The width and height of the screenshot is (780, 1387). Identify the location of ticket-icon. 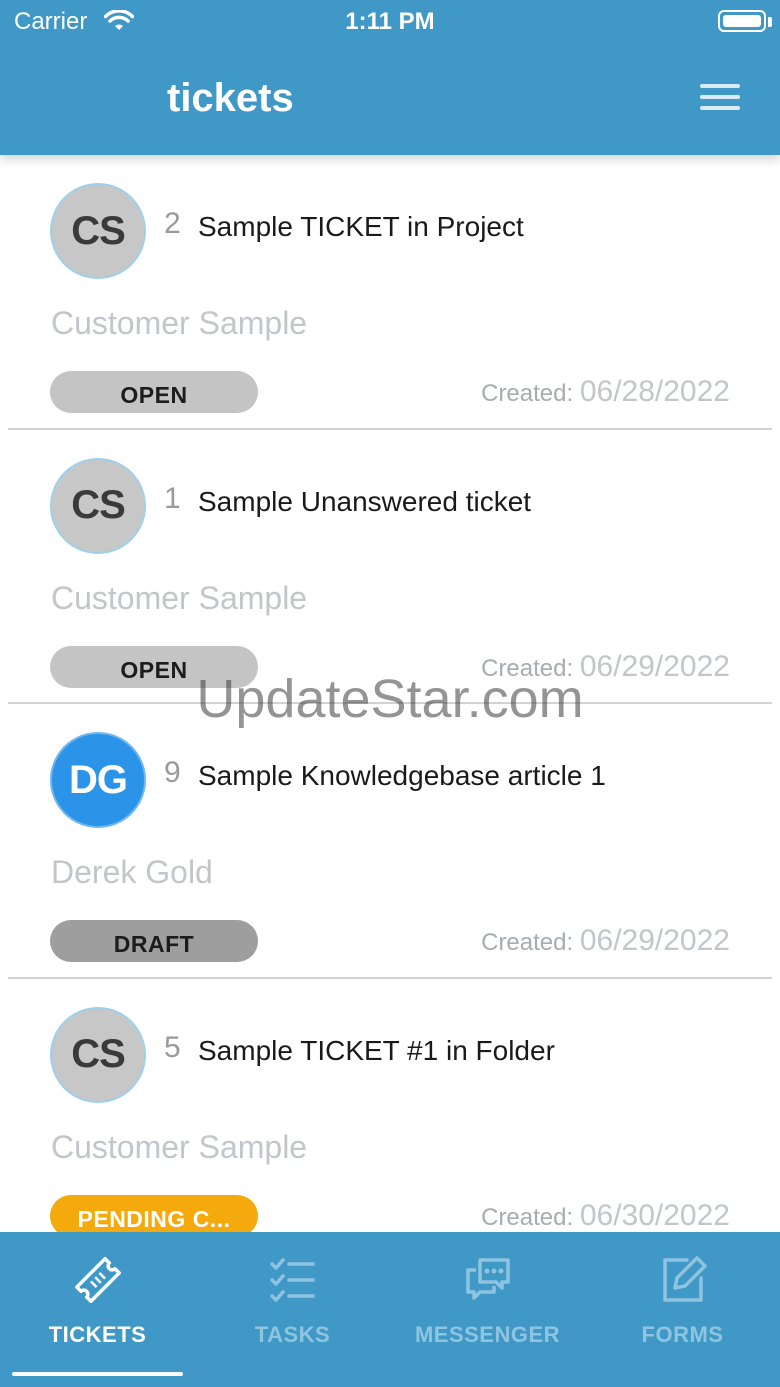
(97, 1280).